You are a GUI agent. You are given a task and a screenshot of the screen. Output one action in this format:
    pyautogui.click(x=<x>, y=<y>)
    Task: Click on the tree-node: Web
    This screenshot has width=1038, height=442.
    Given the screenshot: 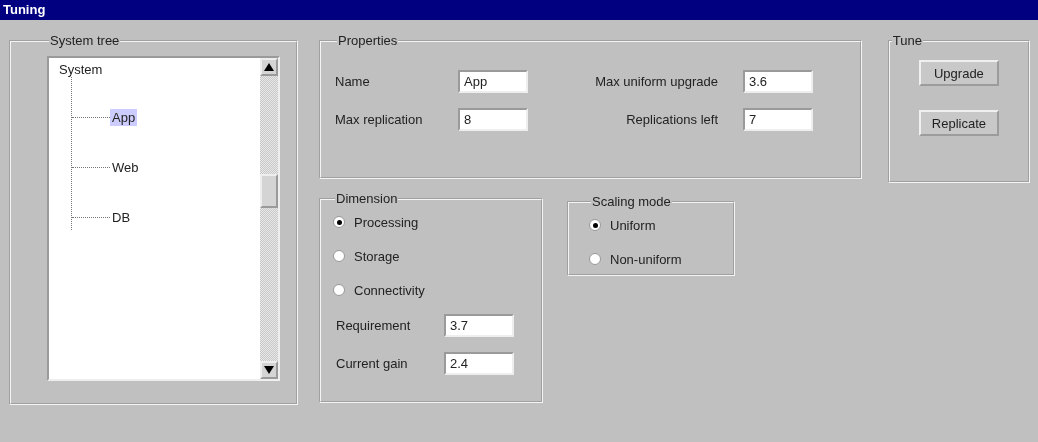 What is the action you would take?
    pyautogui.click(x=125, y=167)
    